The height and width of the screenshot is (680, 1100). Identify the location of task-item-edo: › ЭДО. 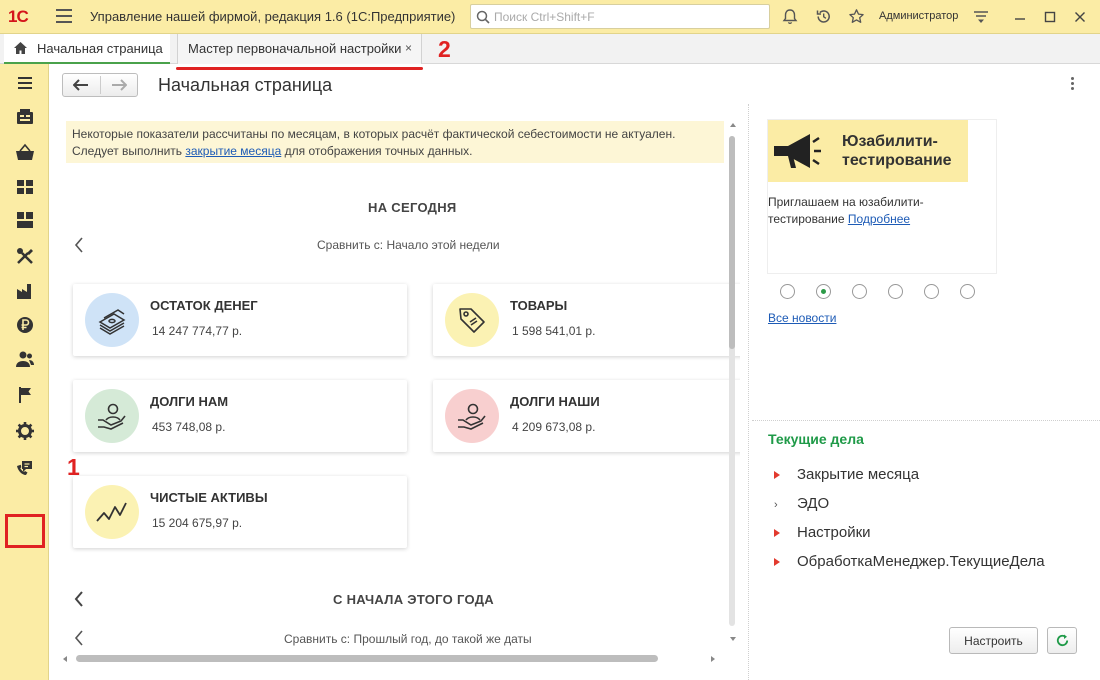
(801, 503).